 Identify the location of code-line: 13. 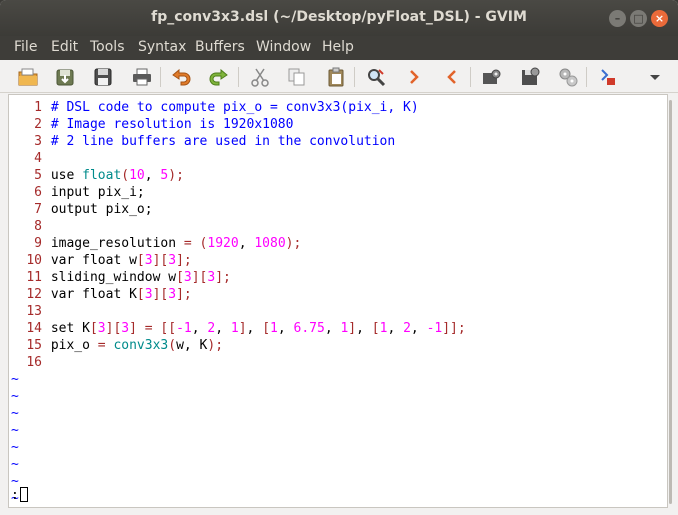
(338, 311).